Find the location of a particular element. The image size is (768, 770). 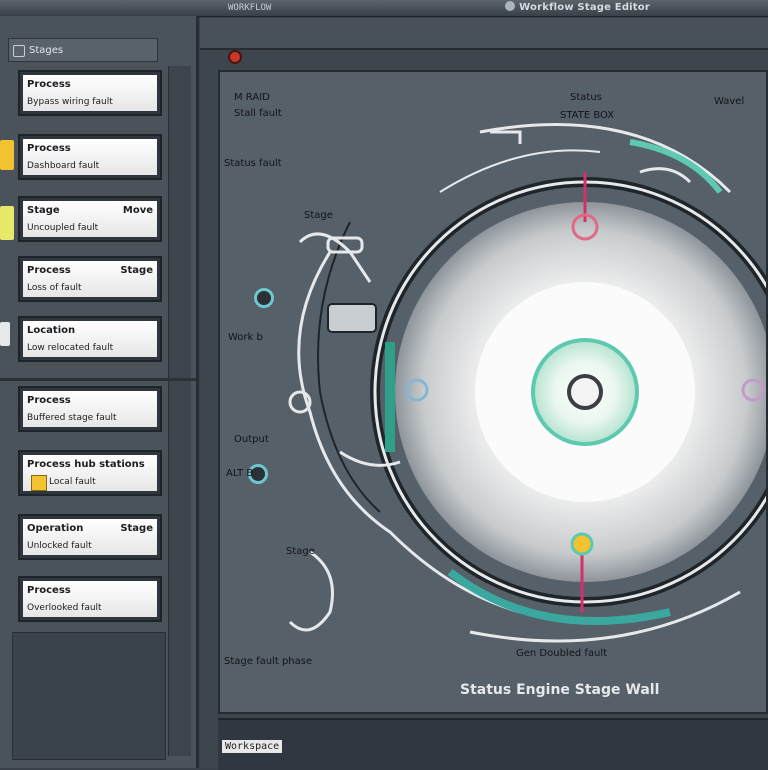

window-top-strip: WORKFLOW Workflow Stage Editor is located at coordinates (384, 8).